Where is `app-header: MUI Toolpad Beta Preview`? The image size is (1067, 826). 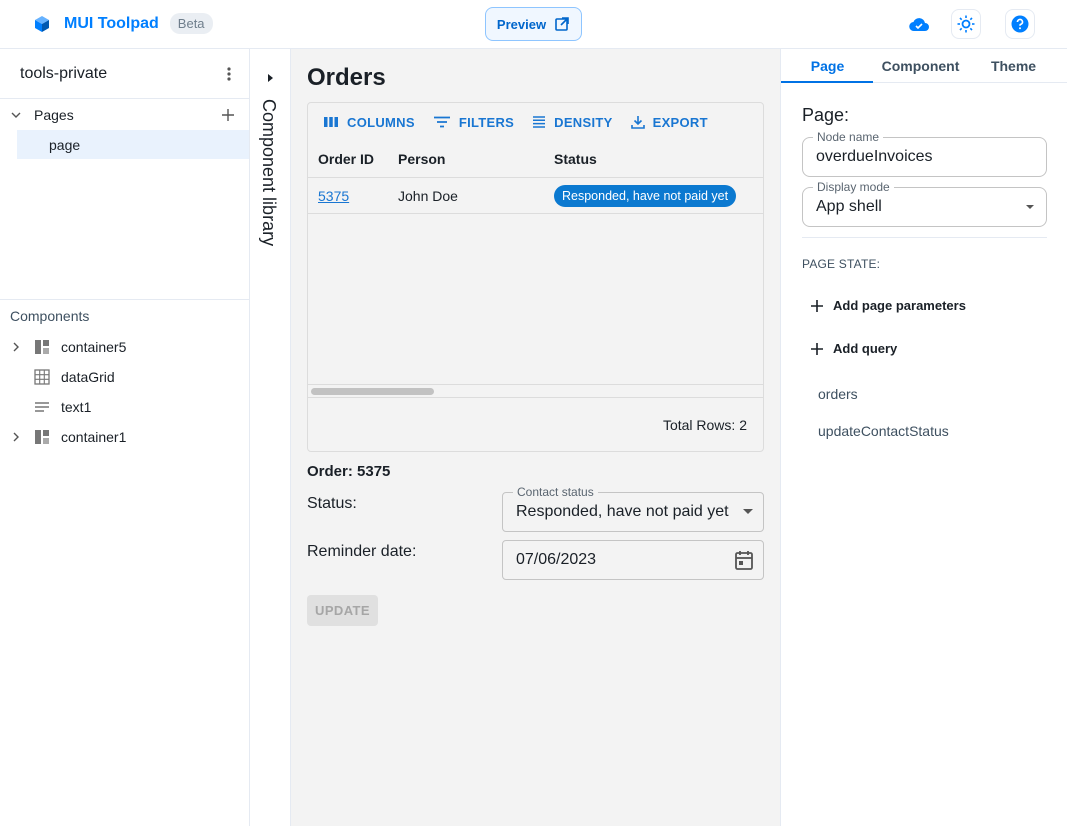
app-header: MUI Toolpad Beta Preview is located at coordinates (533, 24).